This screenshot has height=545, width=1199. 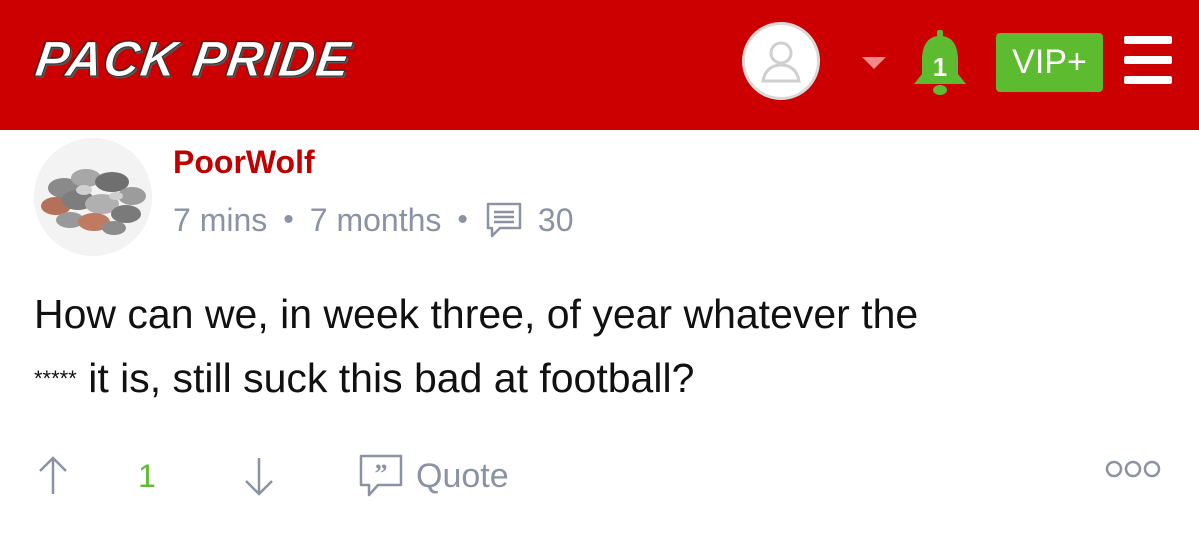 I want to click on quote-button: ” Quote, so click(x=433, y=476).